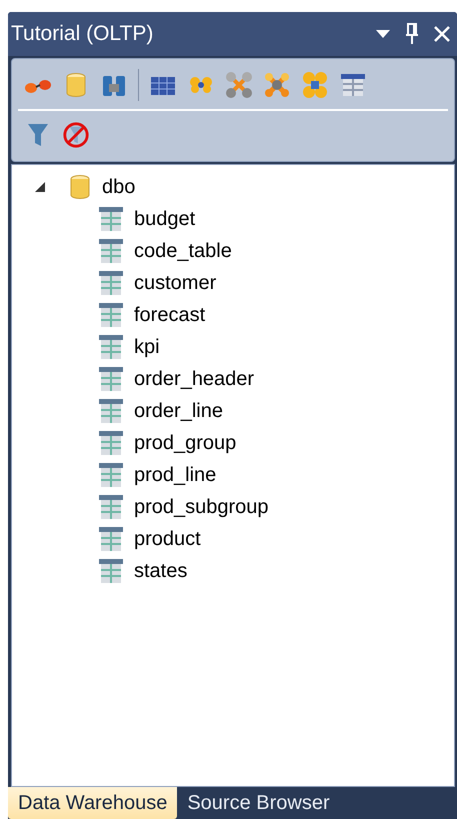 The width and height of the screenshot is (457, 819). Describe the element at coordinates (167, 539) in the screenshot. I see `tree-item: product` at that location.